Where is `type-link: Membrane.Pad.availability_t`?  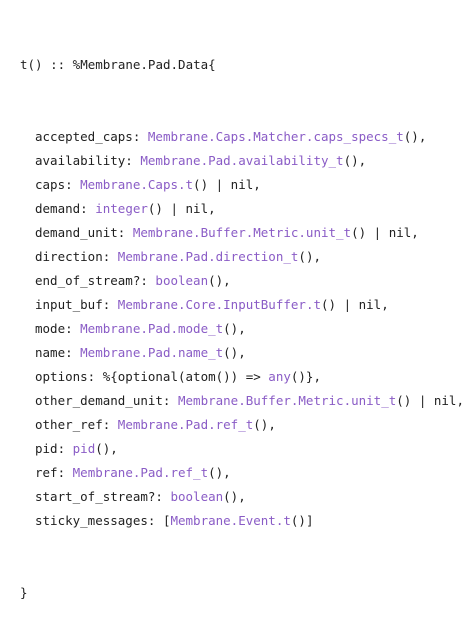
type-link: Membrane.Pad.availability_t is located at coordinates (241, 160).